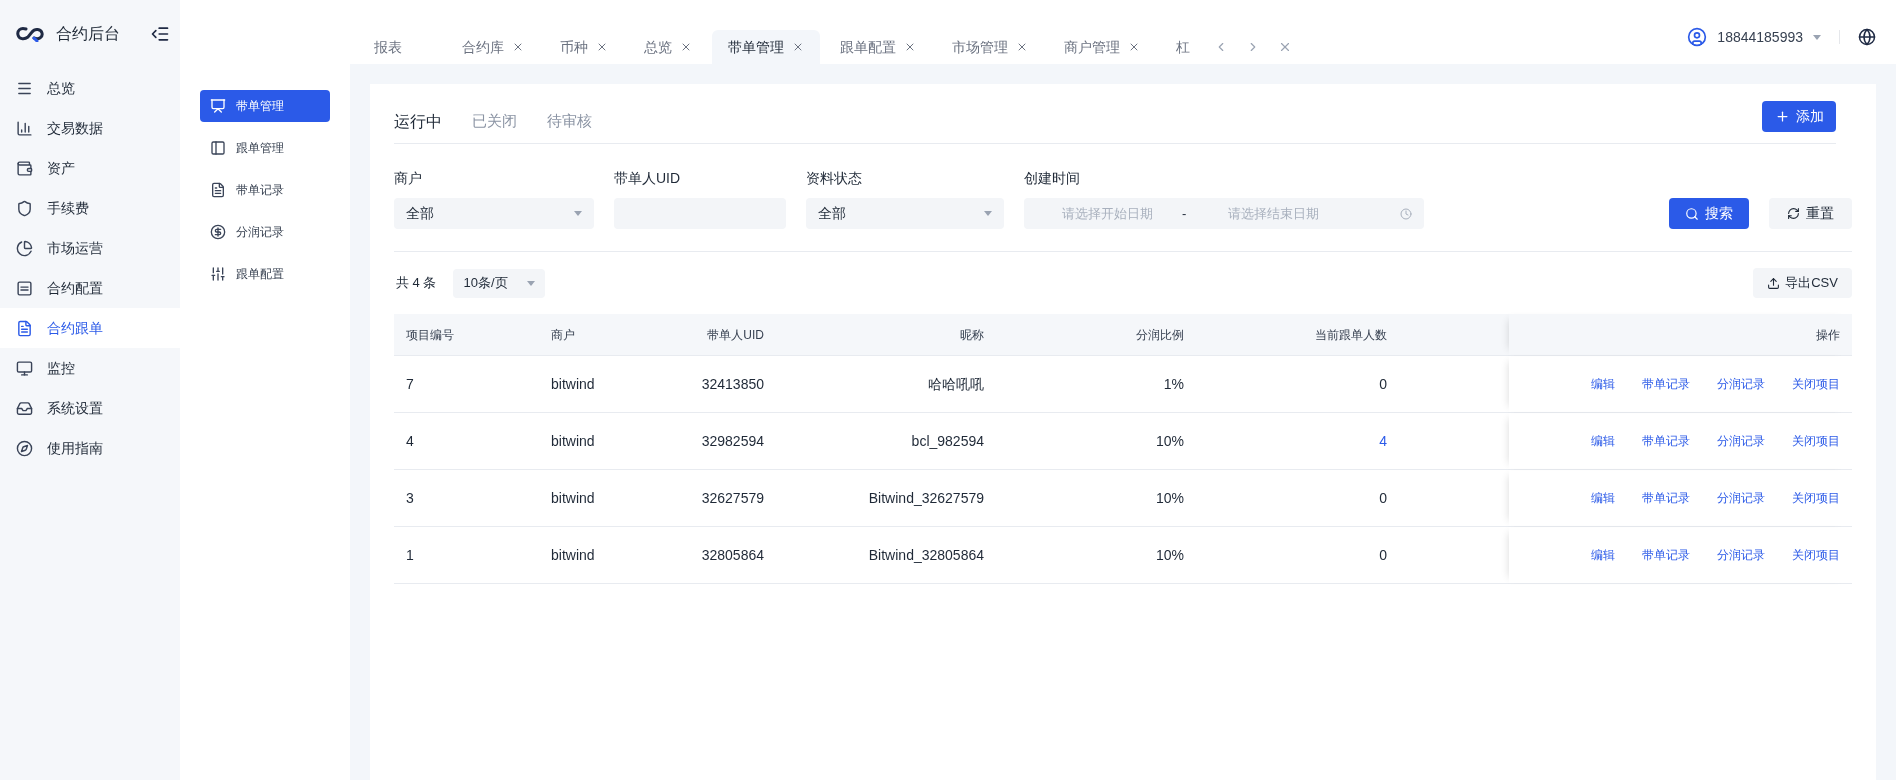 Image resolution: width=1896 pixels, height=780 pixels. Describe the element at coordinates (90, 168) in the screenshot. I see `sidebar-item: 资产` at that location.